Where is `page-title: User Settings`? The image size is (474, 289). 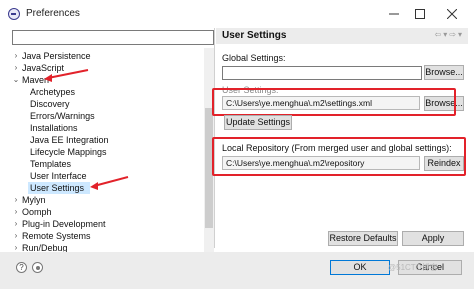
page-title: User Settings is located at coordinates (254, 35).